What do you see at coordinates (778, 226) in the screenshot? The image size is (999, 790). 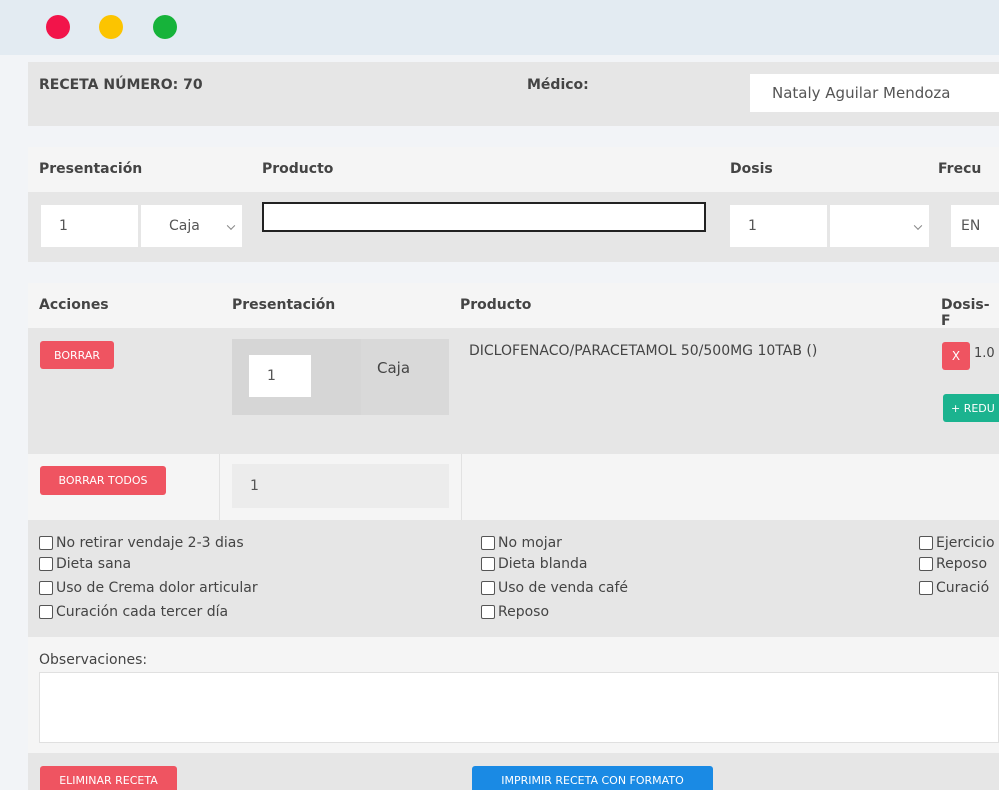 I see `dose-qty-input: 1` at bounding box center [778, 226].